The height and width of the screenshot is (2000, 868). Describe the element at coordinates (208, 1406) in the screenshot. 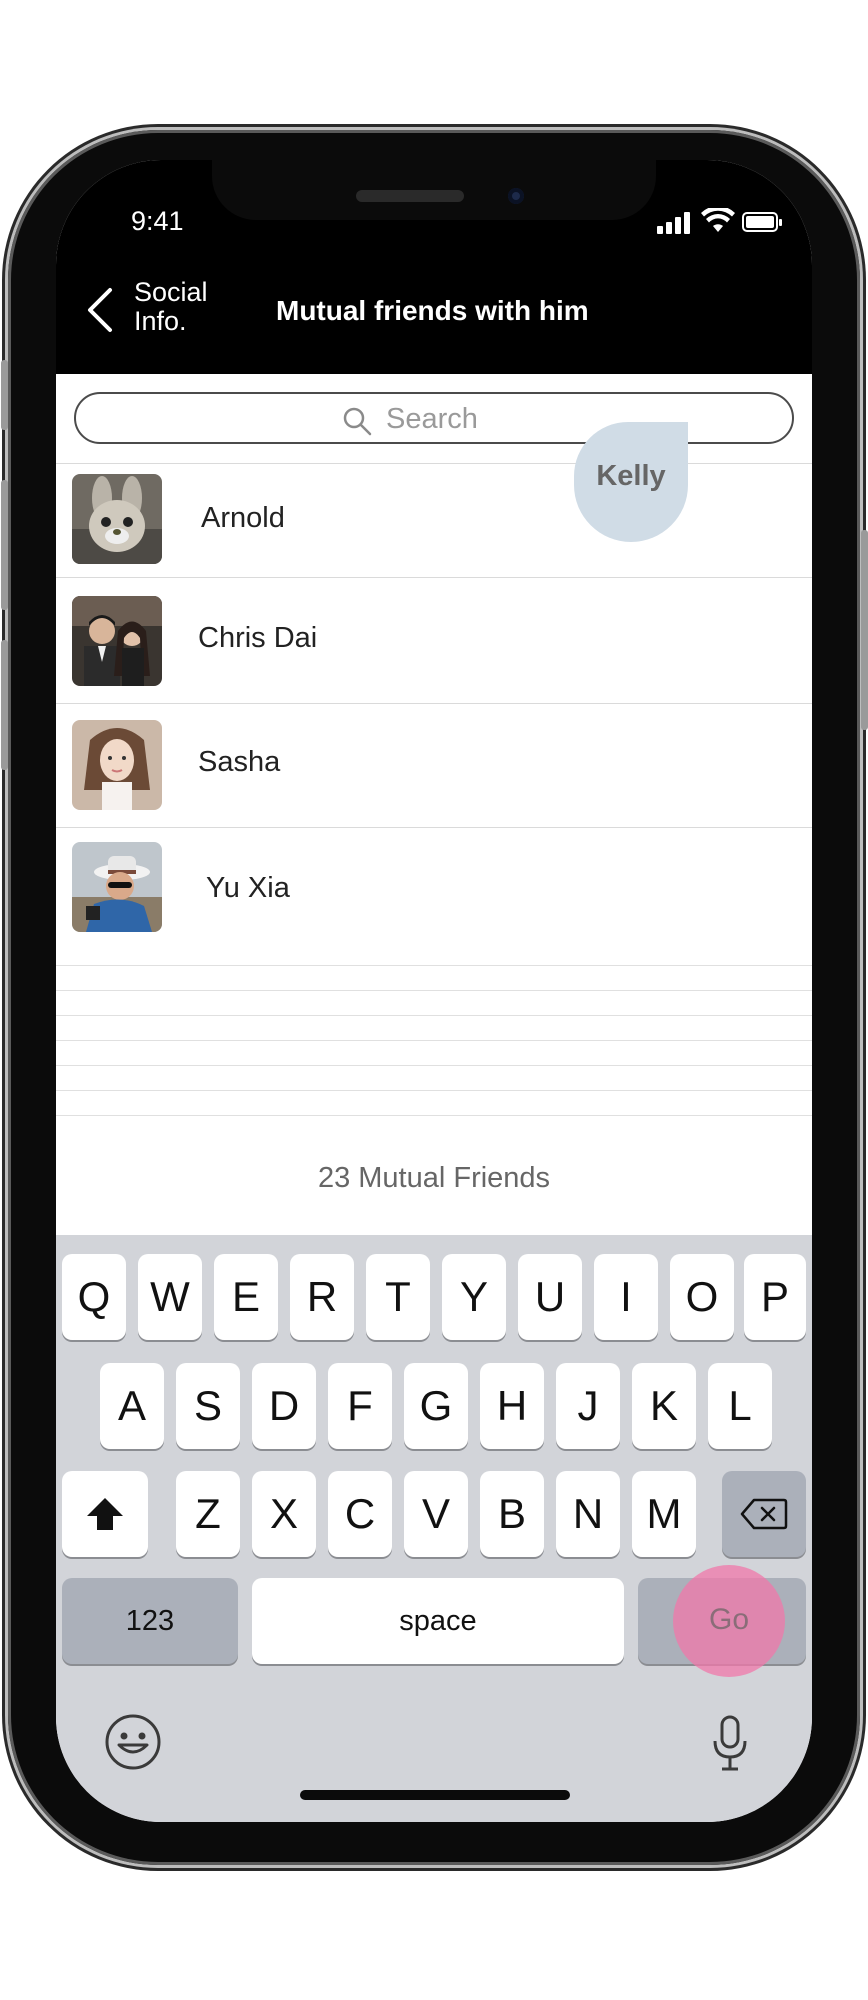

I see `key-s: S` at that location.